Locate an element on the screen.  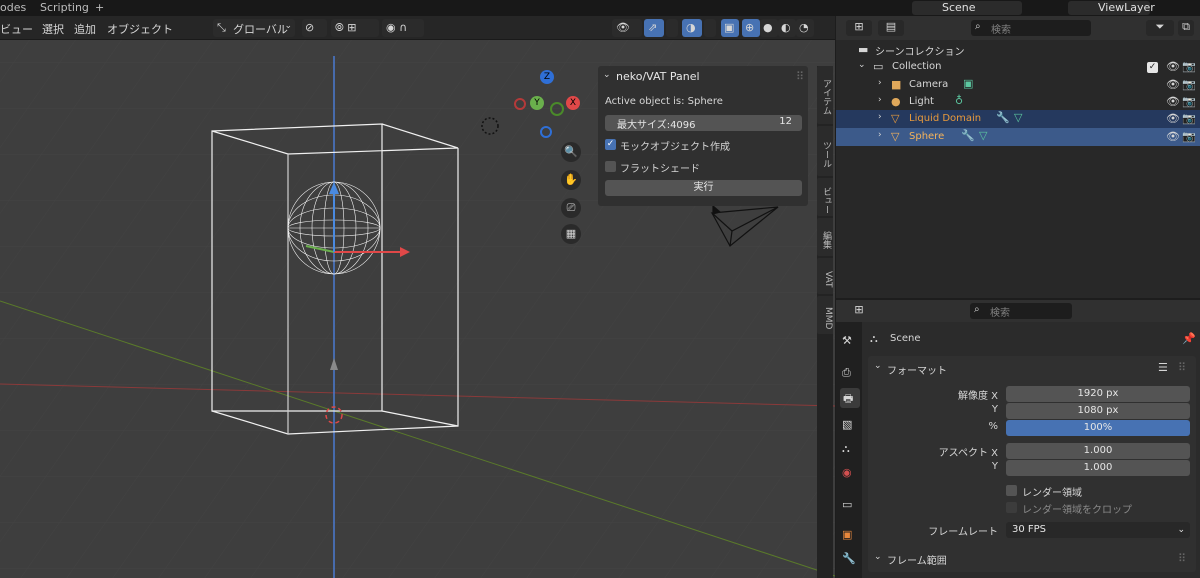
menu-select: 選択 is located at coordinates (53, 29).